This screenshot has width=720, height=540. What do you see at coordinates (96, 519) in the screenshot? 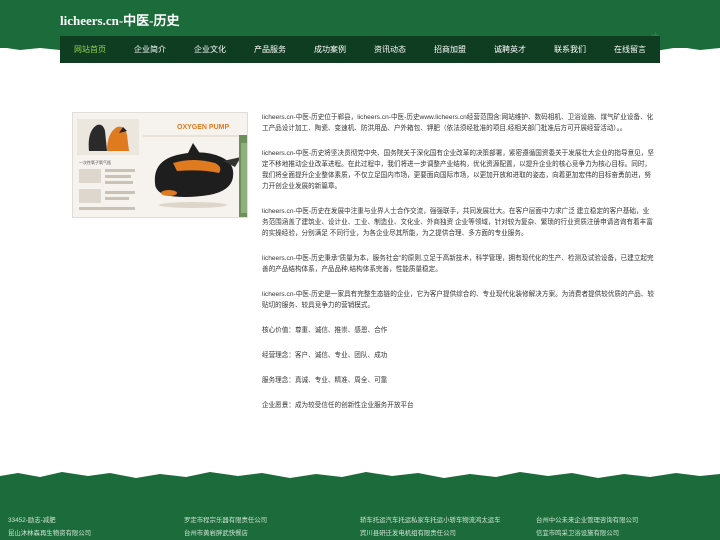
I see `footer-link: 33452-励志-减肥` at bounding box center [96, 519].